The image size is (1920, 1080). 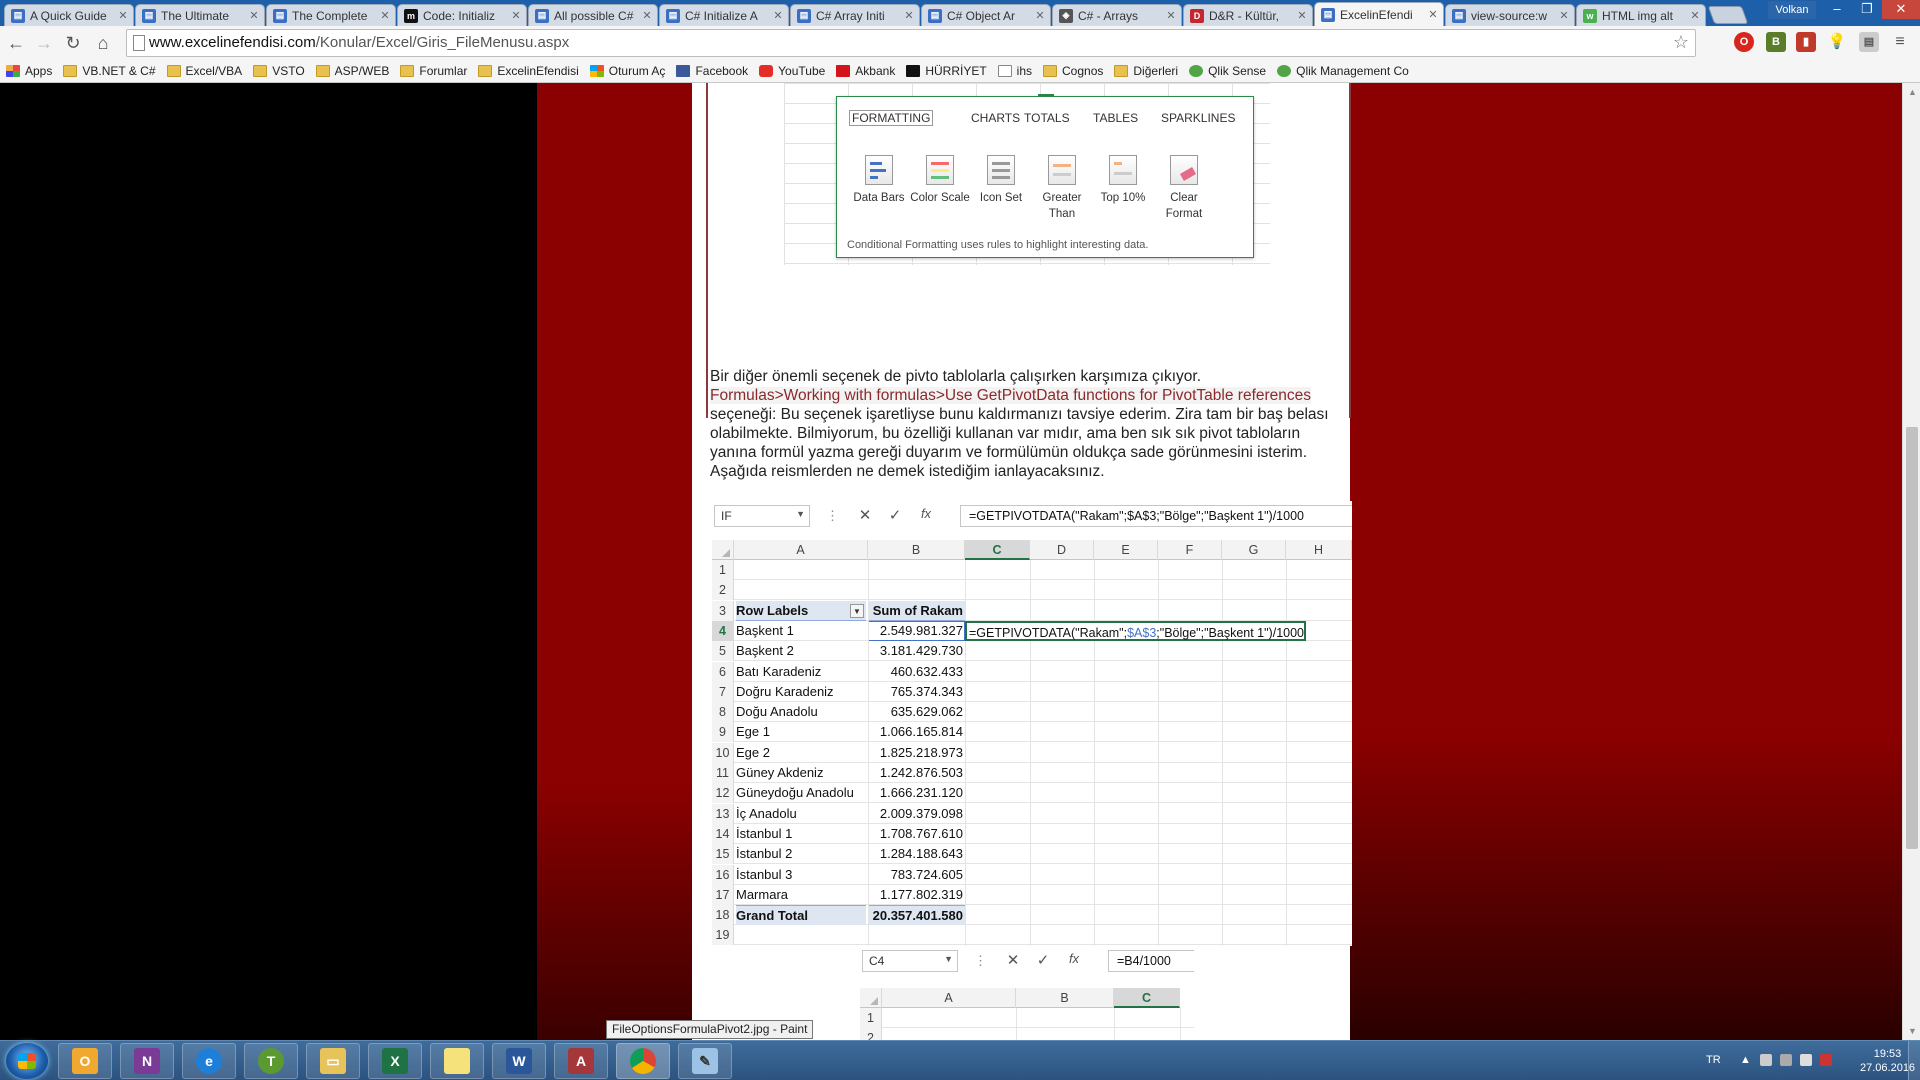 I want to click on clear-format-option: Clear Format, so click(x=1184, y=188).